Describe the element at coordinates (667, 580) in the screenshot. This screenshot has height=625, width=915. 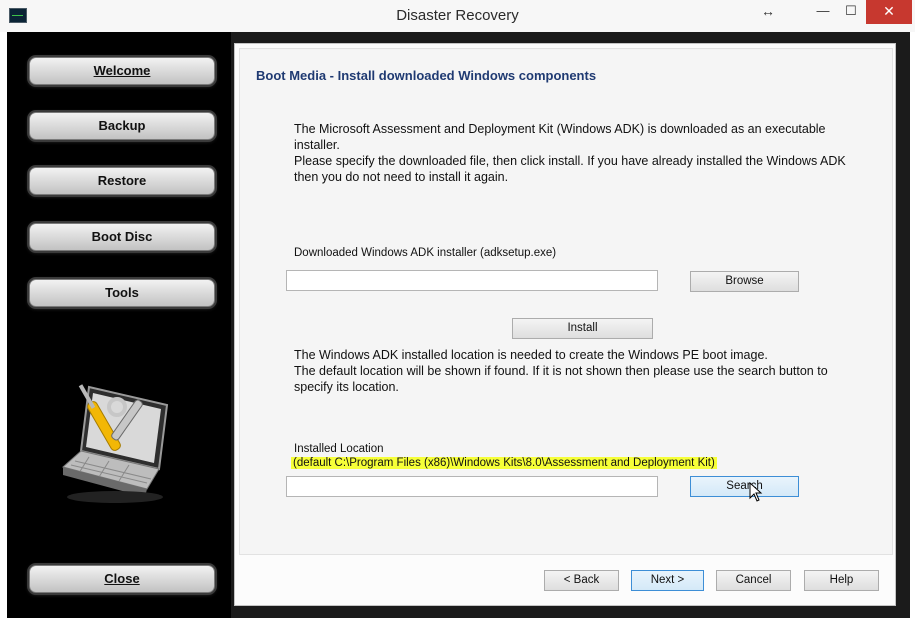
I see `next-button: Next >` at that location.